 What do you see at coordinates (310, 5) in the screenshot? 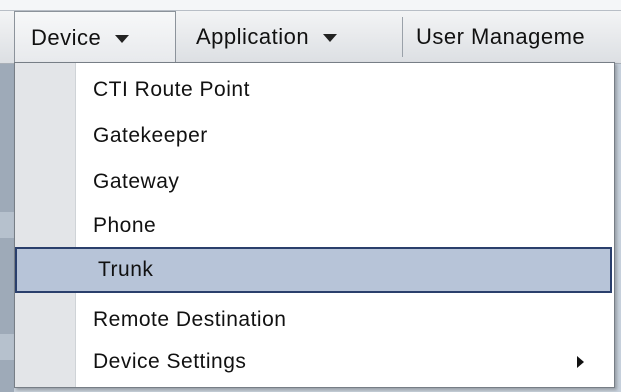
I see `page-background-top` at bounding box center [310, 5].